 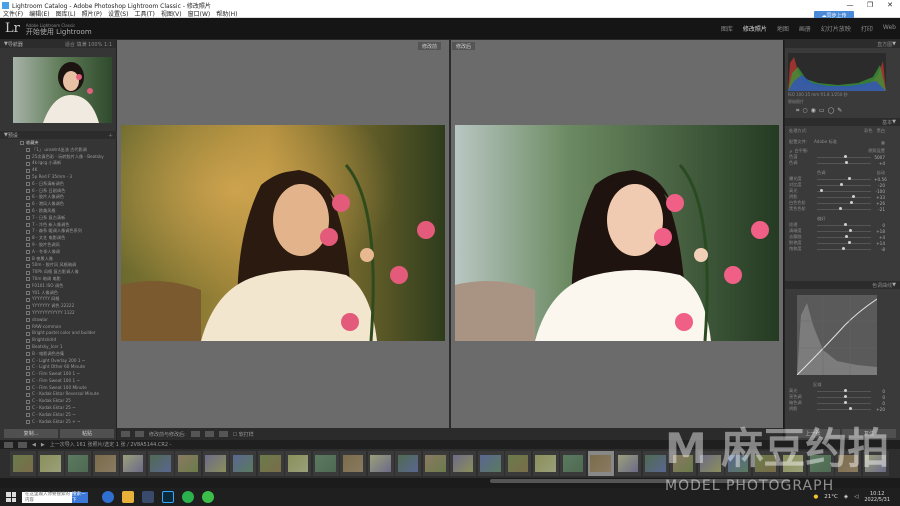 I want to click on module-tab: 打印, so click(x=867, y=28).